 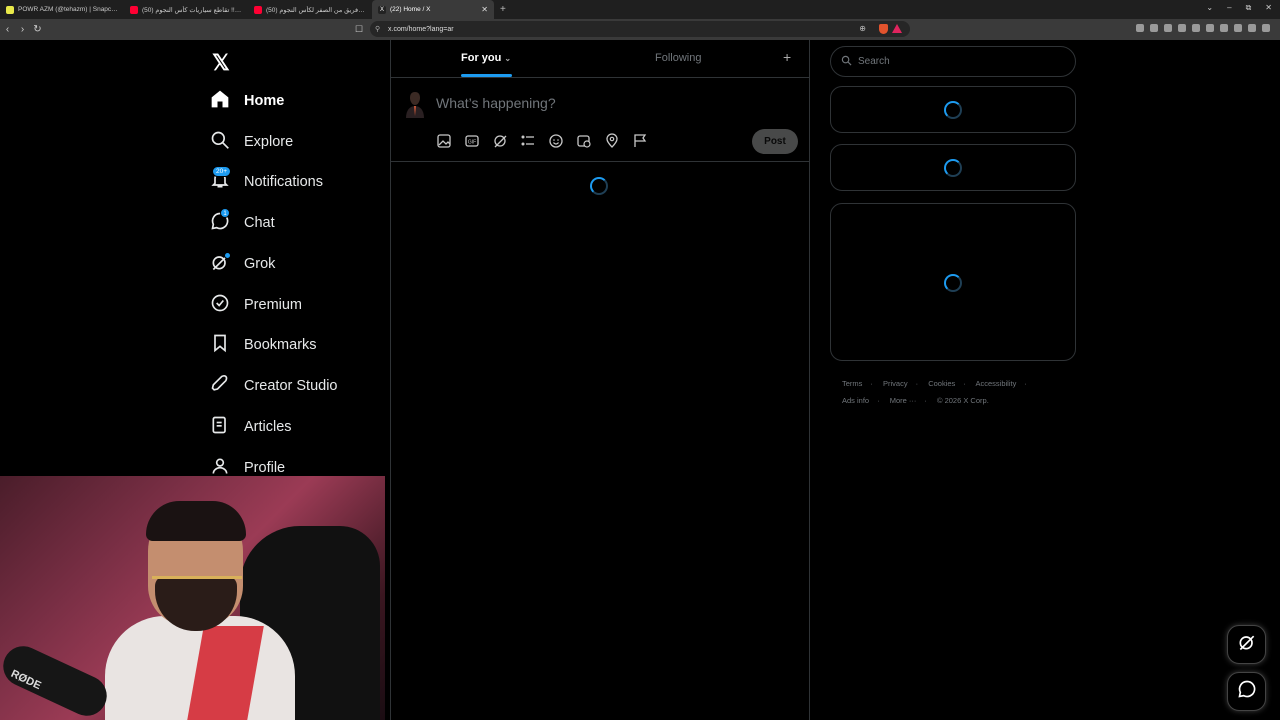 I want to click on tab-for-you-label: For you, so click(x=481, y=58).